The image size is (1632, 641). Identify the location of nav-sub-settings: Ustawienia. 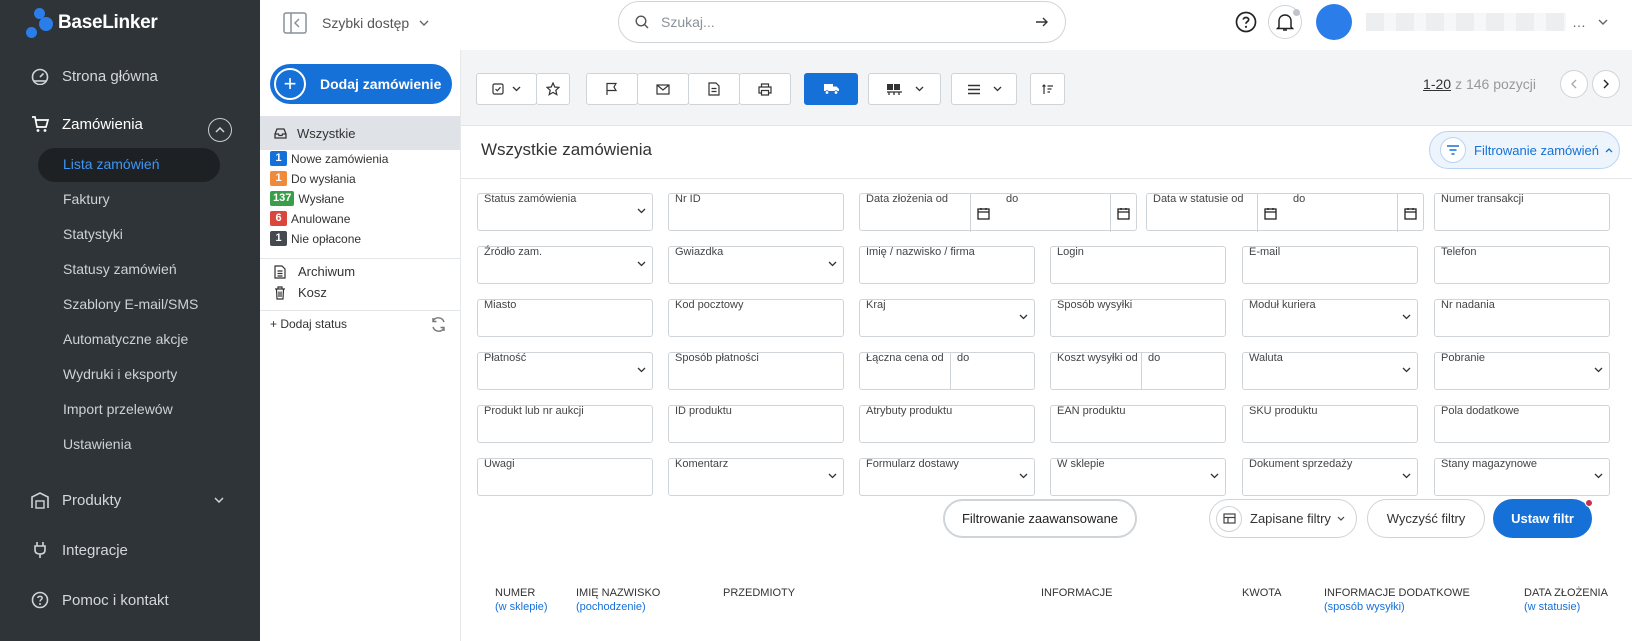
(97, 444).